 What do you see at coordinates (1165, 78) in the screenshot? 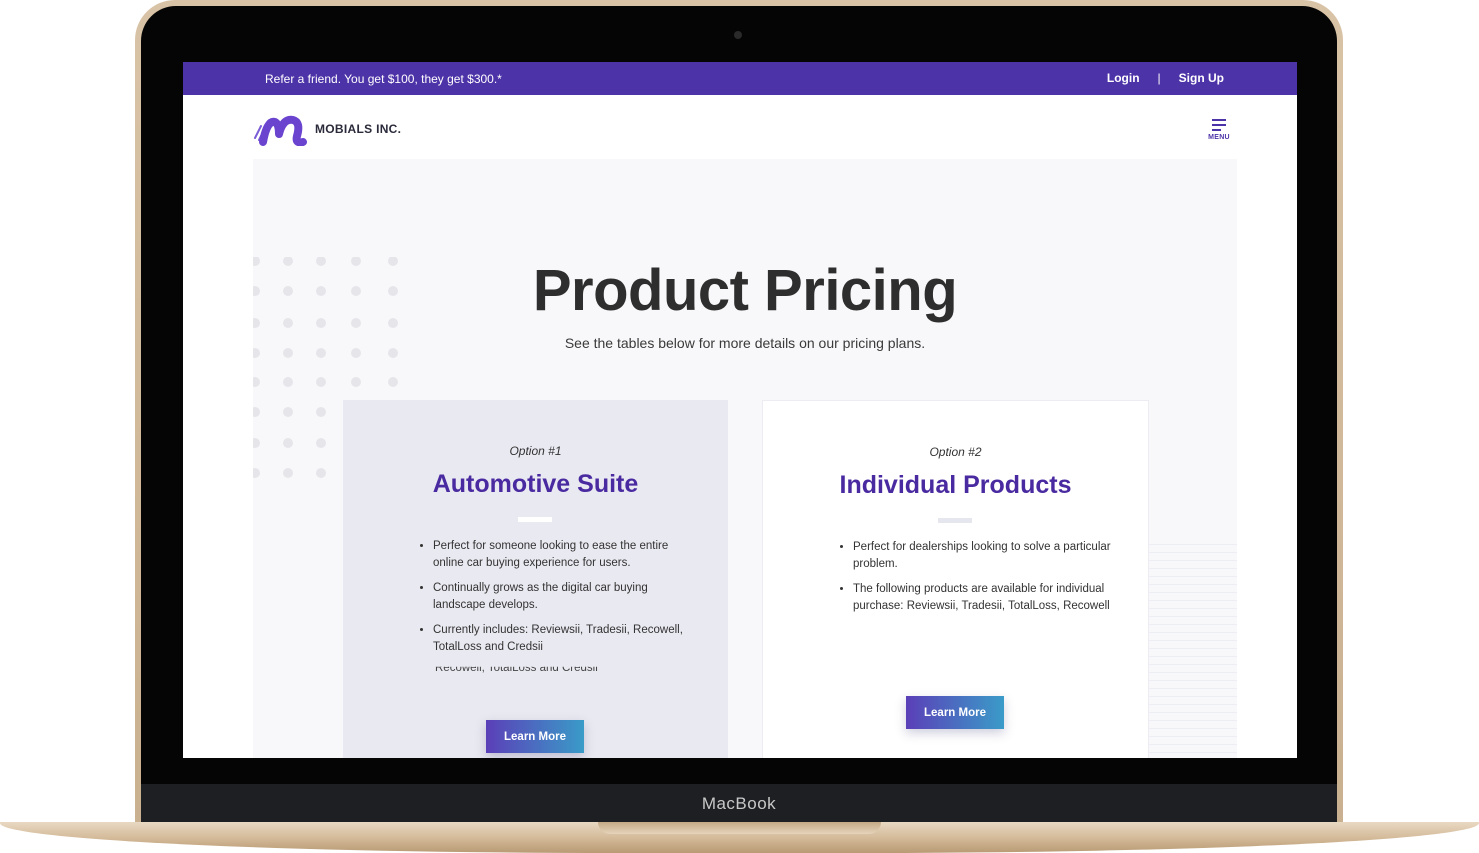
I see `auth-links: Login | Sign Up` at bounding box center [1165, 78].